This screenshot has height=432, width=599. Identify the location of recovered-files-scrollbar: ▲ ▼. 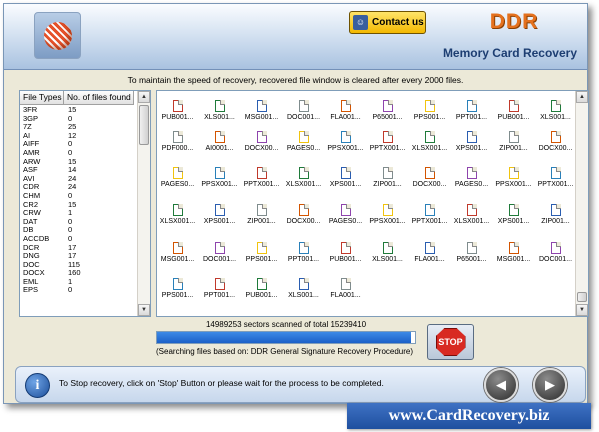
(581, 203).